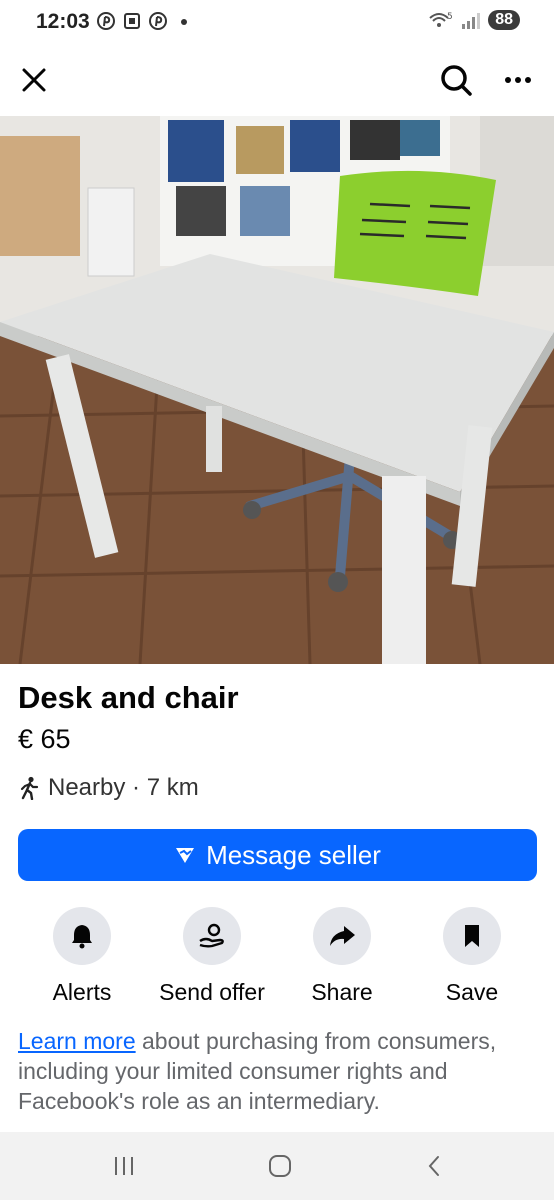 The image size is (554, 1200). I want to click on save-button: Save, so click(472, 956).